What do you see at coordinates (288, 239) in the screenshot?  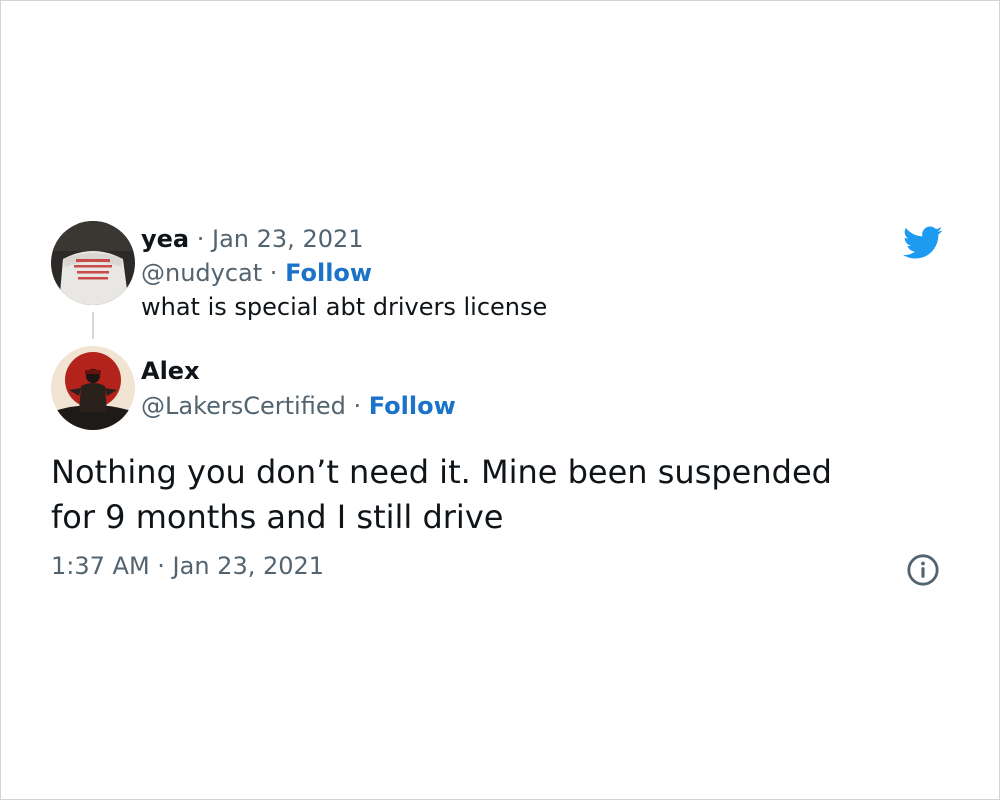 I see `parent-date: Jan 23, 2021` at bounding box center [288, 239].